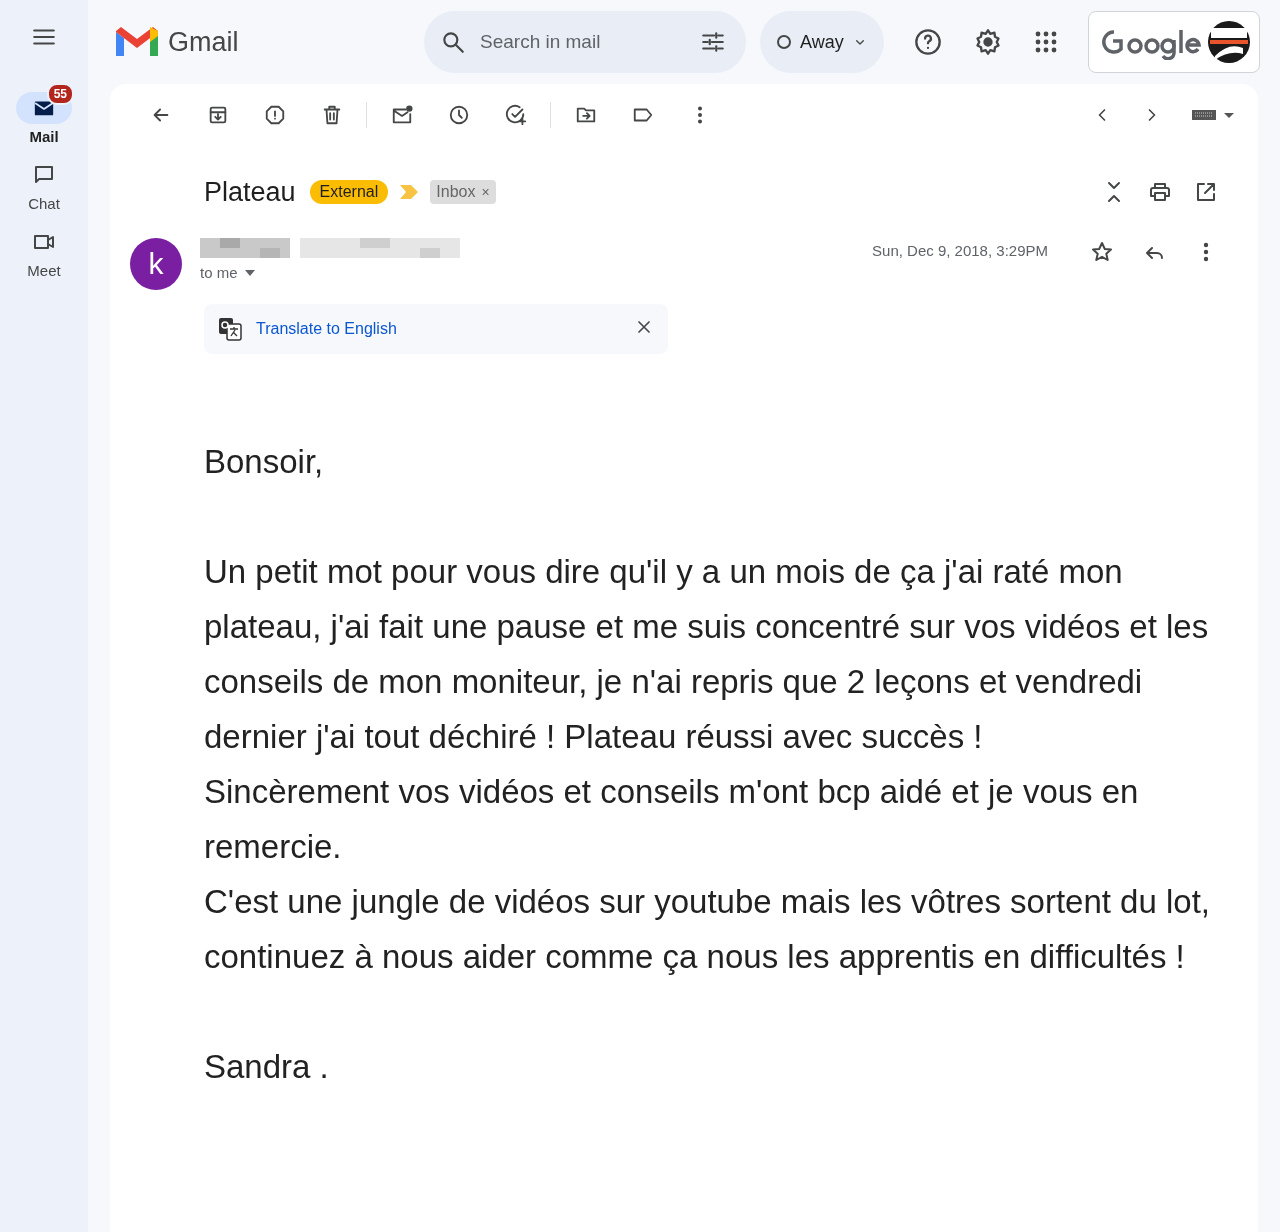 This screenshot has height=1232, width=1280. What do you see at coordinates (401, 115) in the screenshot?
I see `mail-unread-icon` at bounding box center [401, 115].